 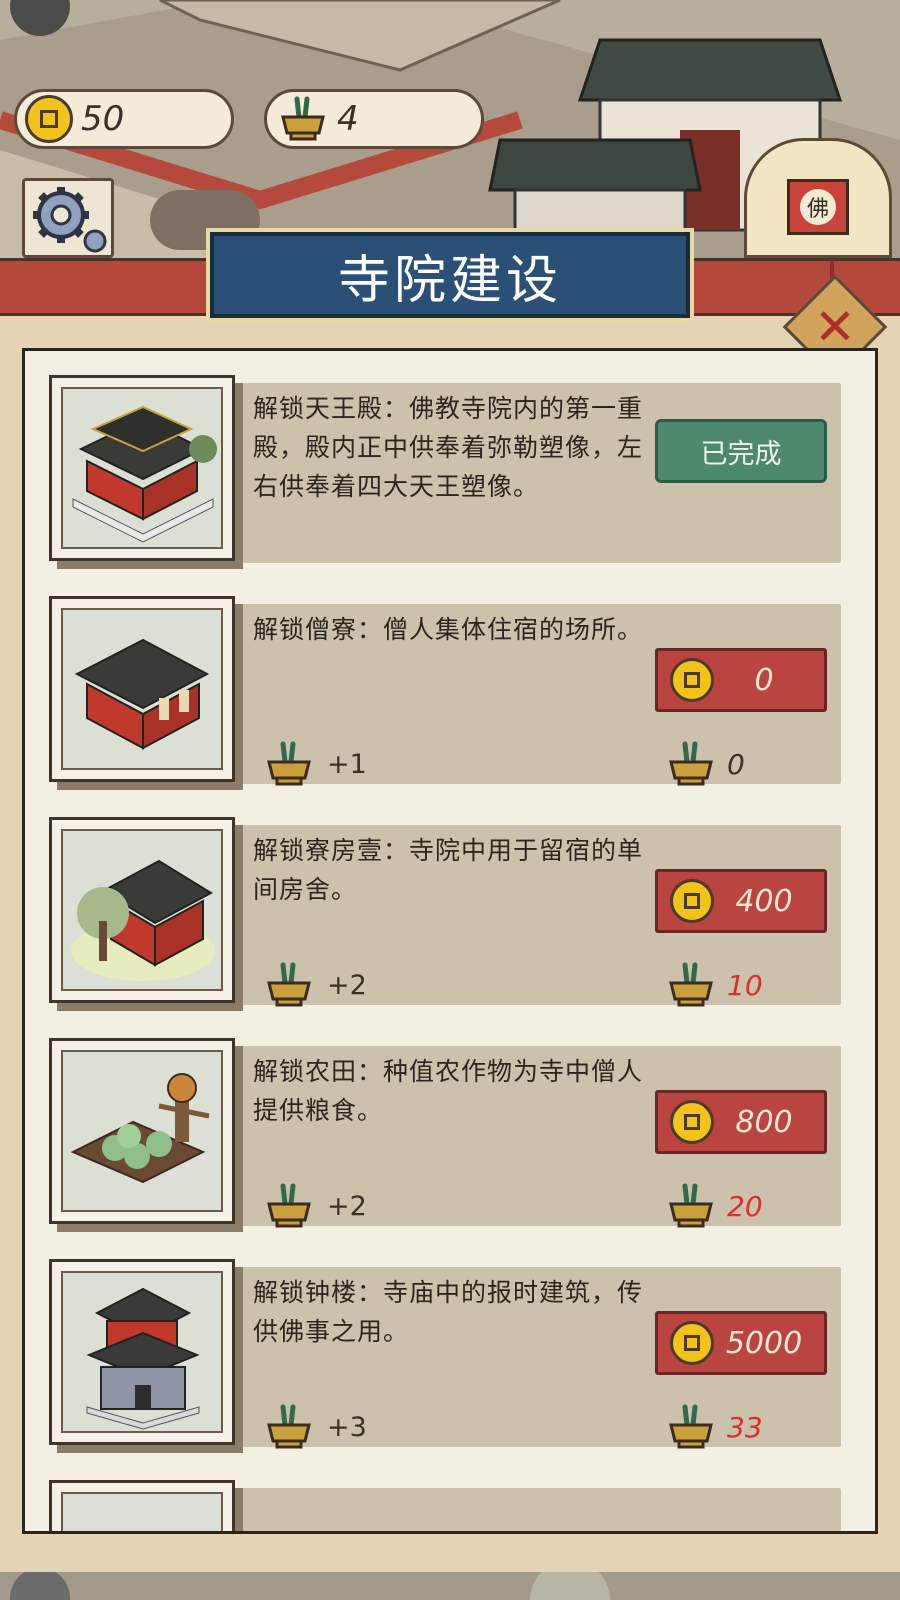 I want to click on incense-requirement: 20, so click(x=714, y=1206).